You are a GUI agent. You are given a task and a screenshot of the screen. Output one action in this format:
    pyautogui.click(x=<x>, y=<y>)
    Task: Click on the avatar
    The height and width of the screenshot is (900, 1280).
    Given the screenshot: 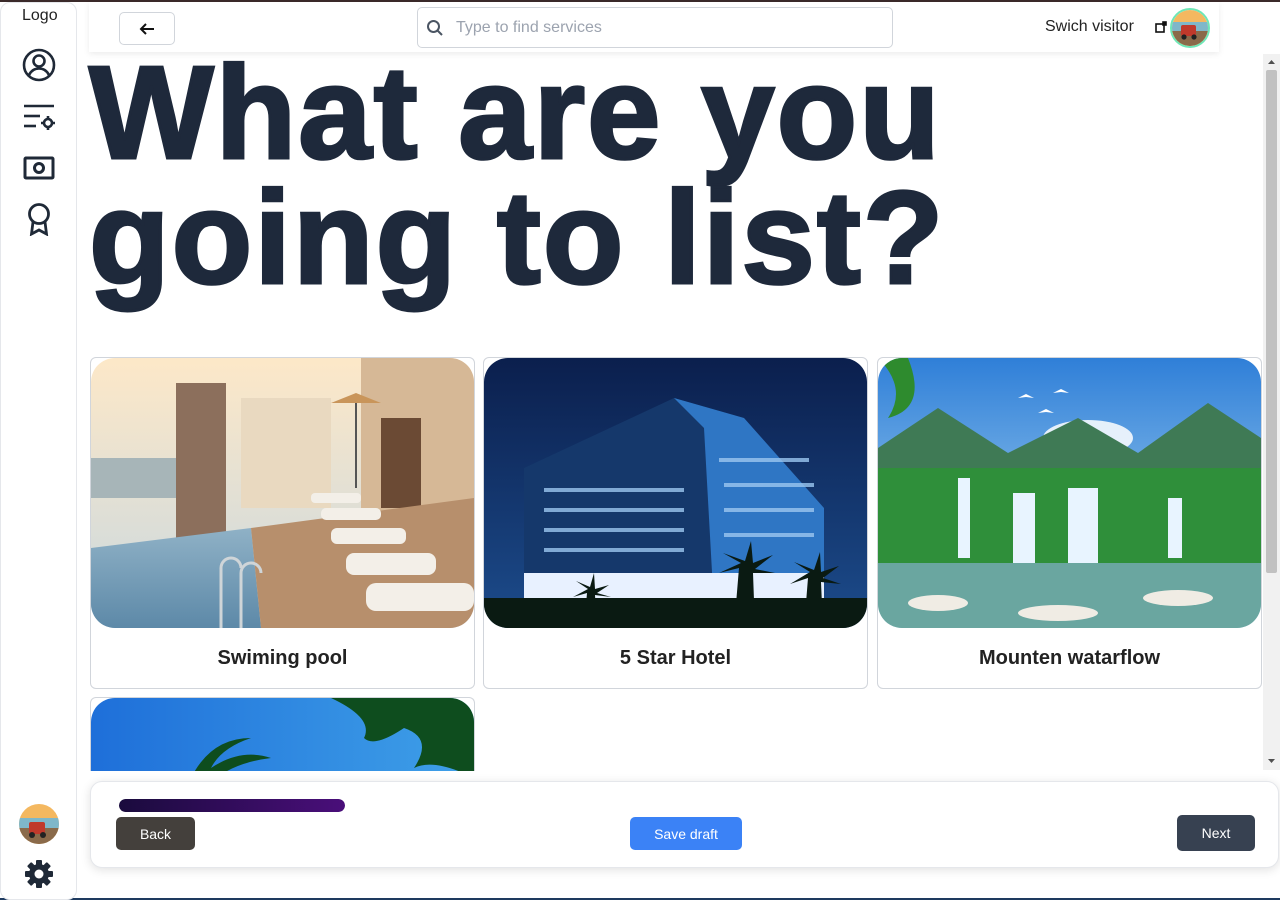 What is the action you would take?
    pyautogui.click(x=39, y=824)
    